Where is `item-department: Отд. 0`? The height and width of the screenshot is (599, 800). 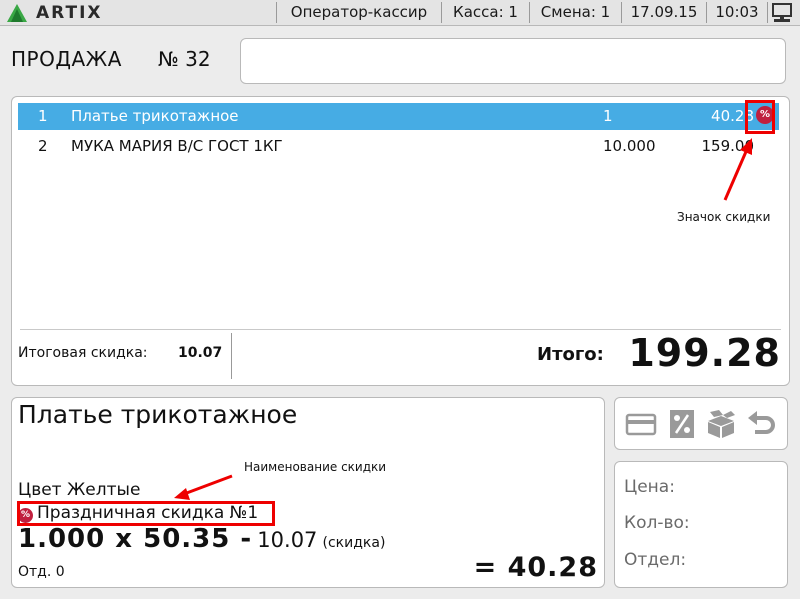 item-department: Отд. 0 is located at coordinates (41, 572).